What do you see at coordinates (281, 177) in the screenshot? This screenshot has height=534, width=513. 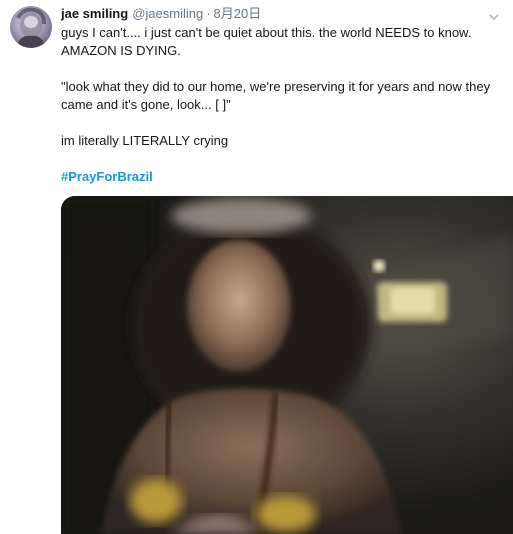 I see `hashtag-line: #PrayForBrazil` at bounding box center [281, 177].